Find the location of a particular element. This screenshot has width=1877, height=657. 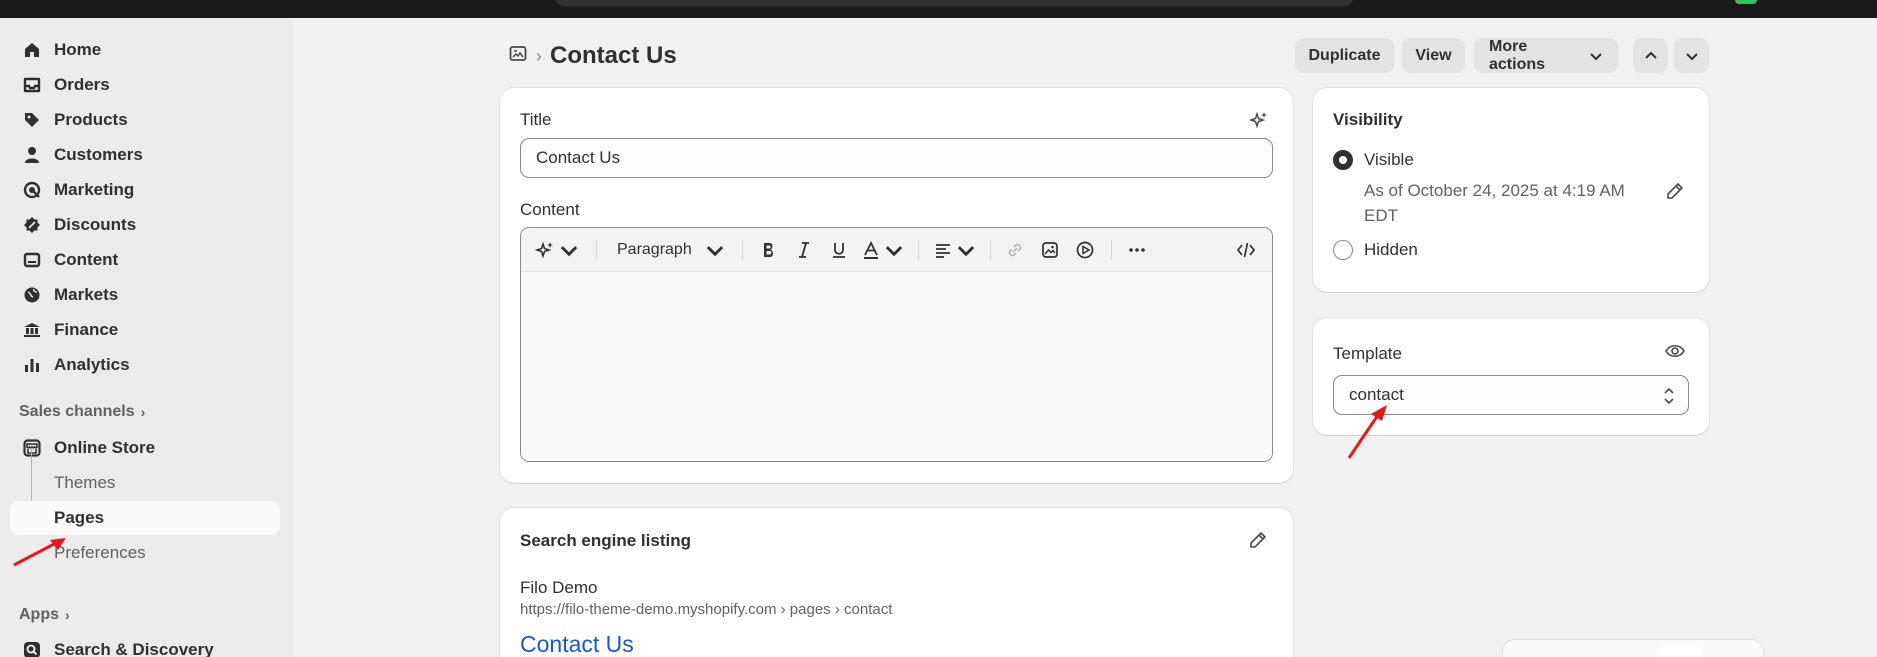

insert-video-icon is located at coordinates (1085, 250).